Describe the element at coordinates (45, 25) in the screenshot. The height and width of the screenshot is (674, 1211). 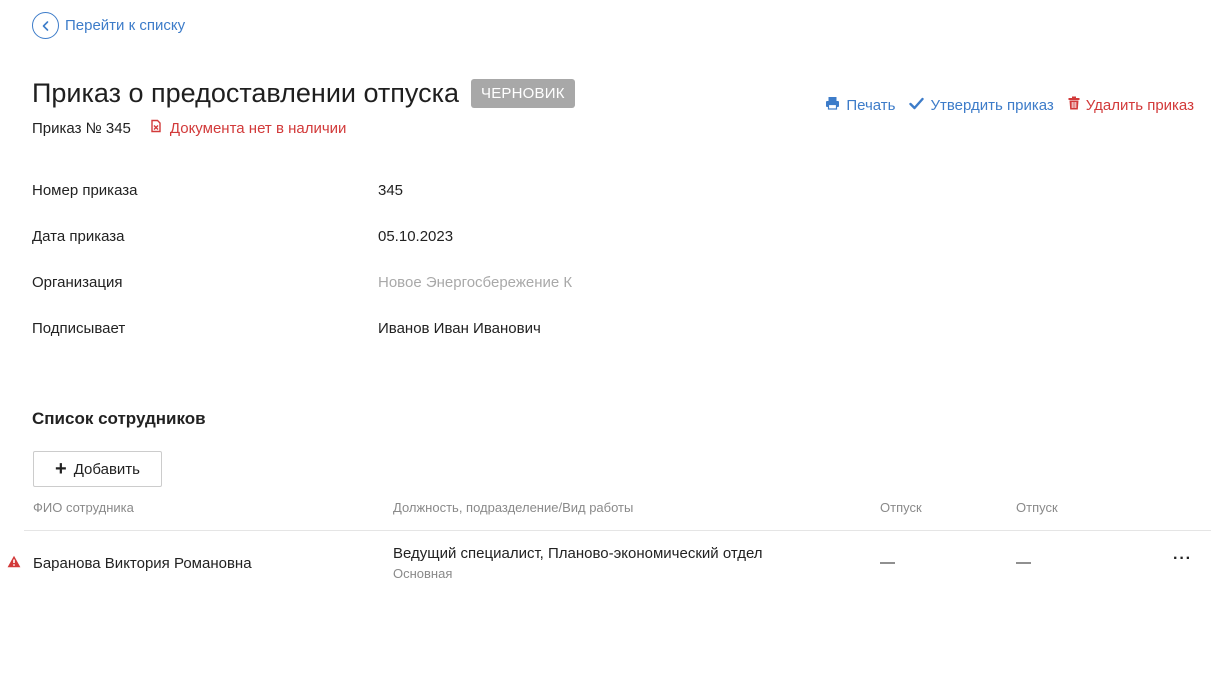
I see `chevron-left-icon` at that location.